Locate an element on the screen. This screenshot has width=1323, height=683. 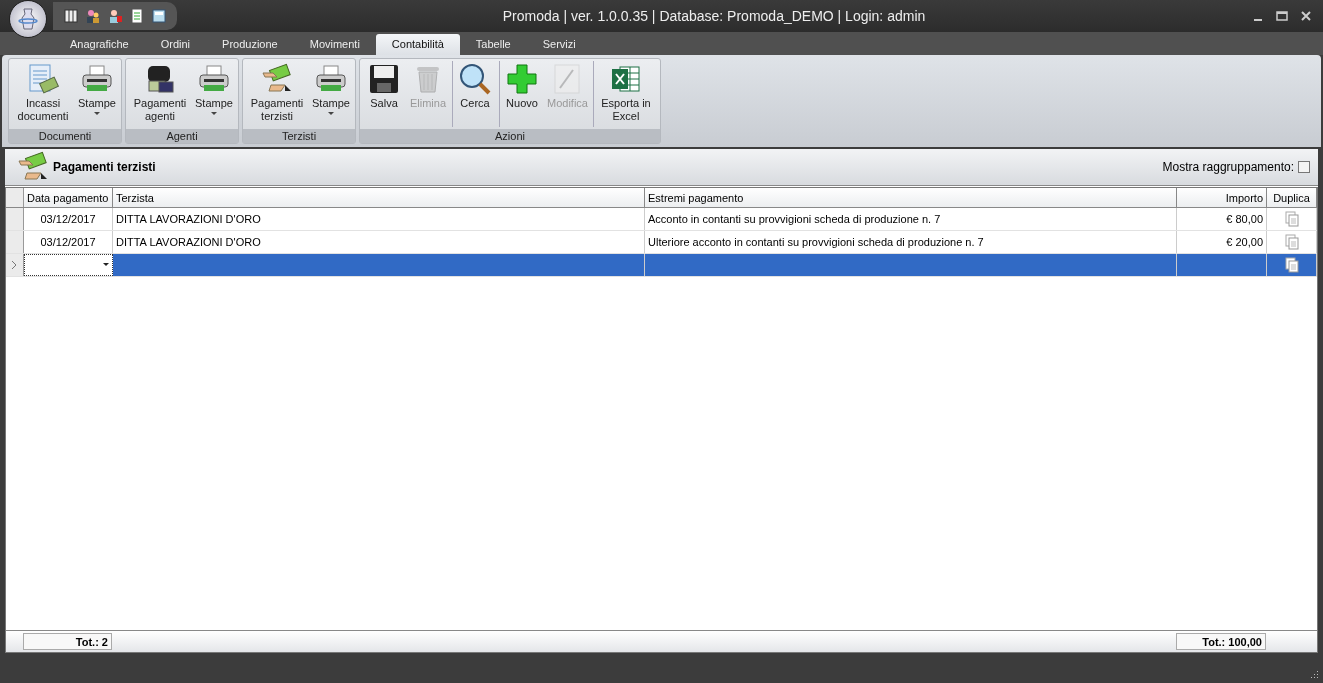
ribbon-tab: Produzione is located at coordinates (250, 44).